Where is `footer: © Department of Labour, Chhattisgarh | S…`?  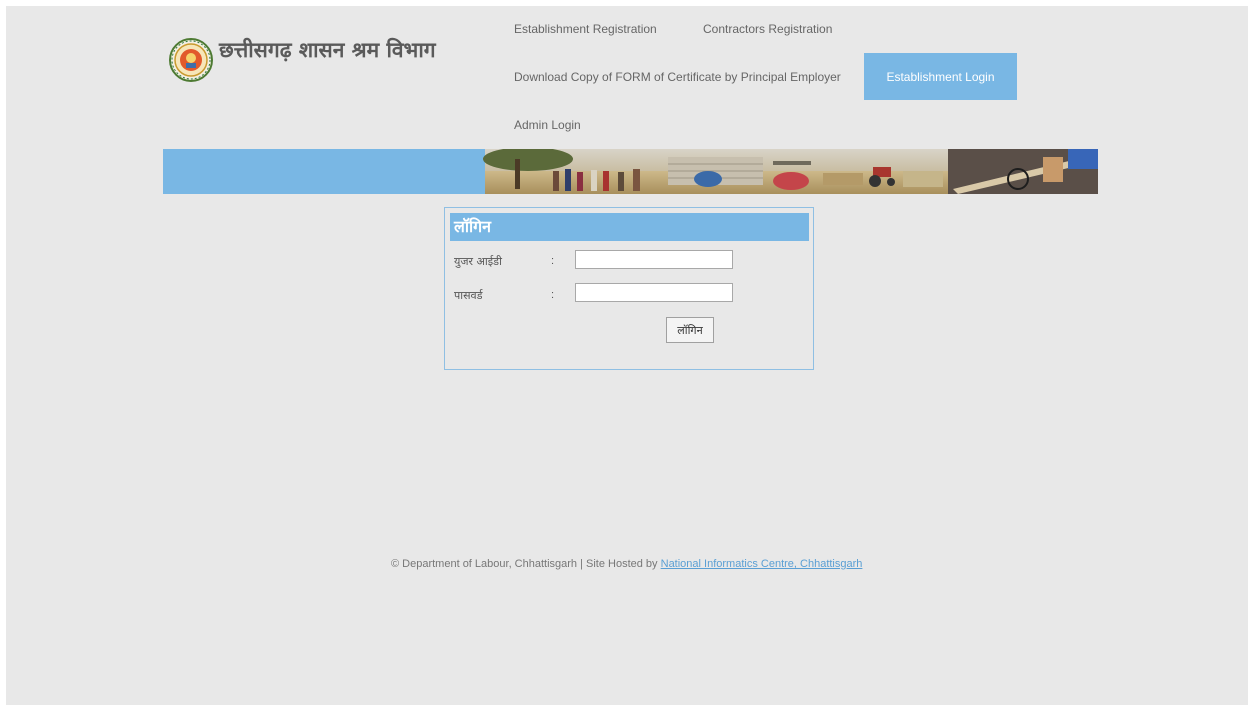 footer: © Department of Labour, Chhattisgarh | S… is located at coordinates (626, 564).